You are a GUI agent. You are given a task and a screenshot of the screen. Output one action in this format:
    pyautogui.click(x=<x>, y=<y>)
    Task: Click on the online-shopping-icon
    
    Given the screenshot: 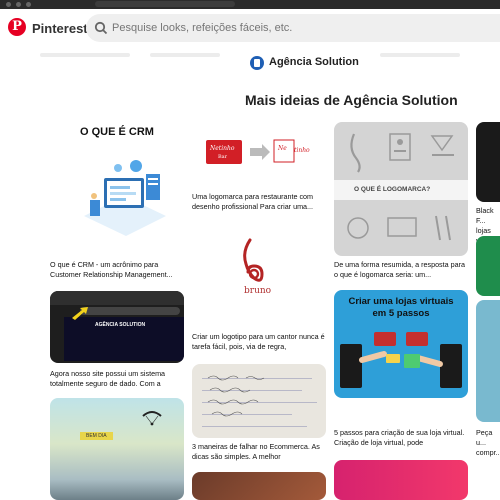 What is the action you would take?
    pyautogui.click(x=401, y=360)
    